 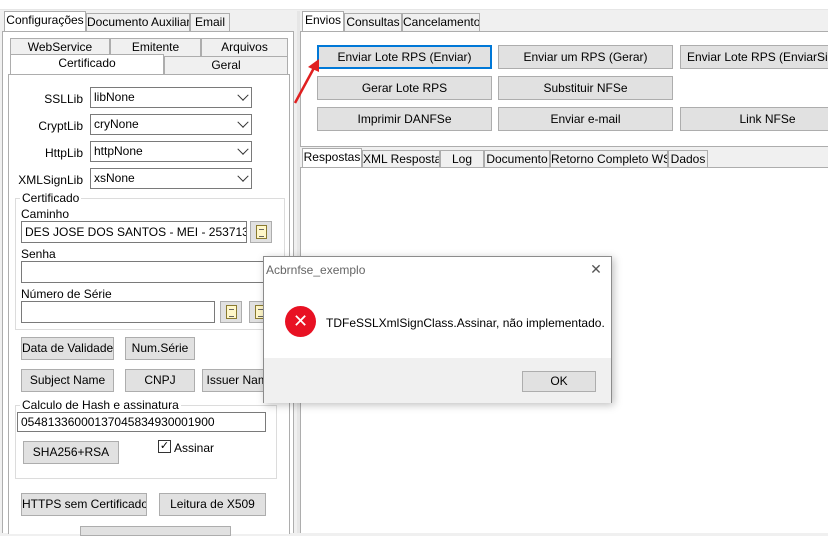 I want to click on tab-email: Email, so click(x=210, y=22).